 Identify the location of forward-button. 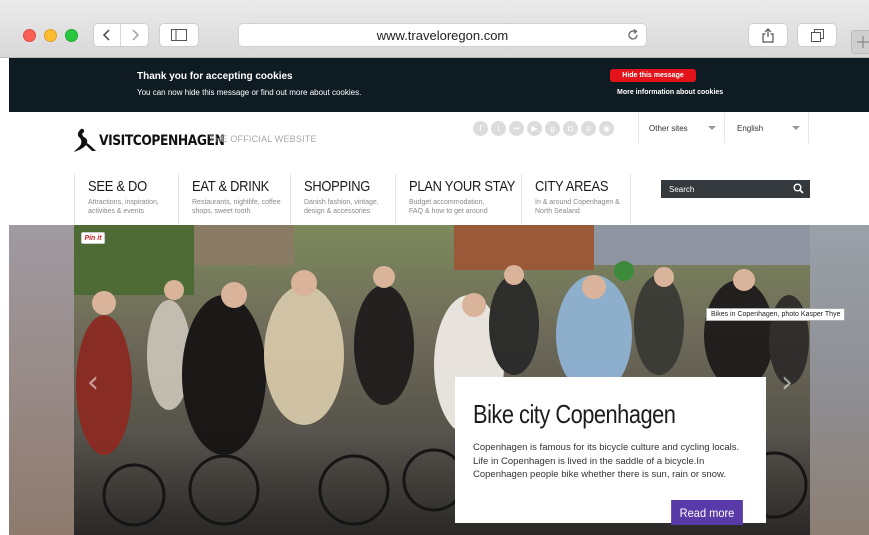
(134, 35).